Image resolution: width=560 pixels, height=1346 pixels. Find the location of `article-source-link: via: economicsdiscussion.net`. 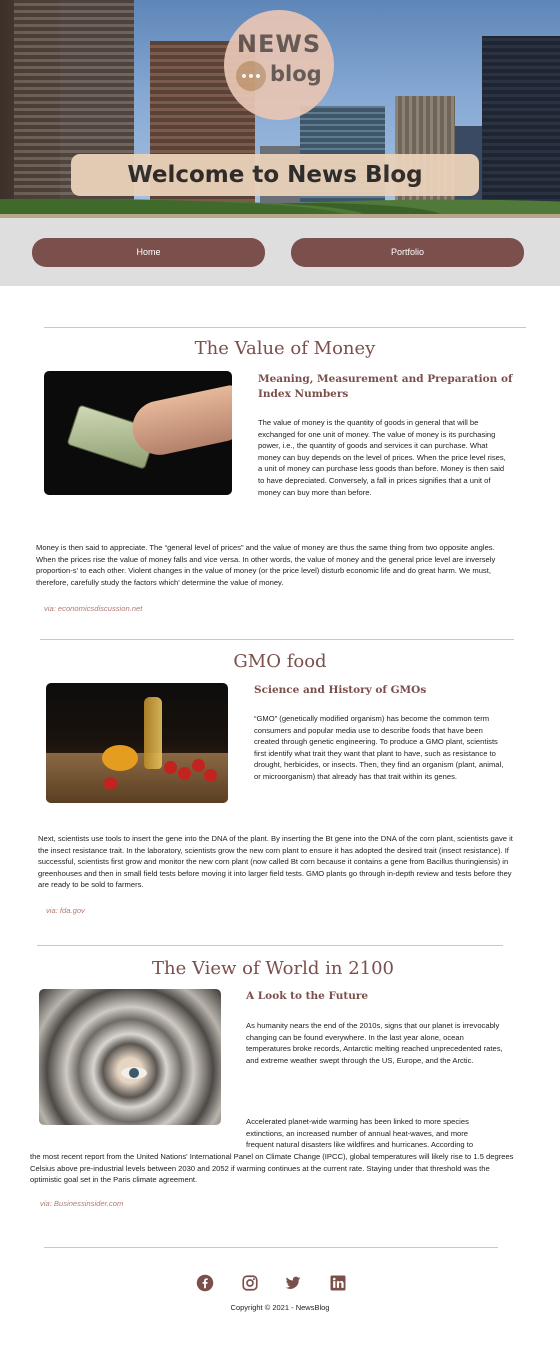

article-source-link: via: economicsdiscussion.net is located at coordinates (93, 608).